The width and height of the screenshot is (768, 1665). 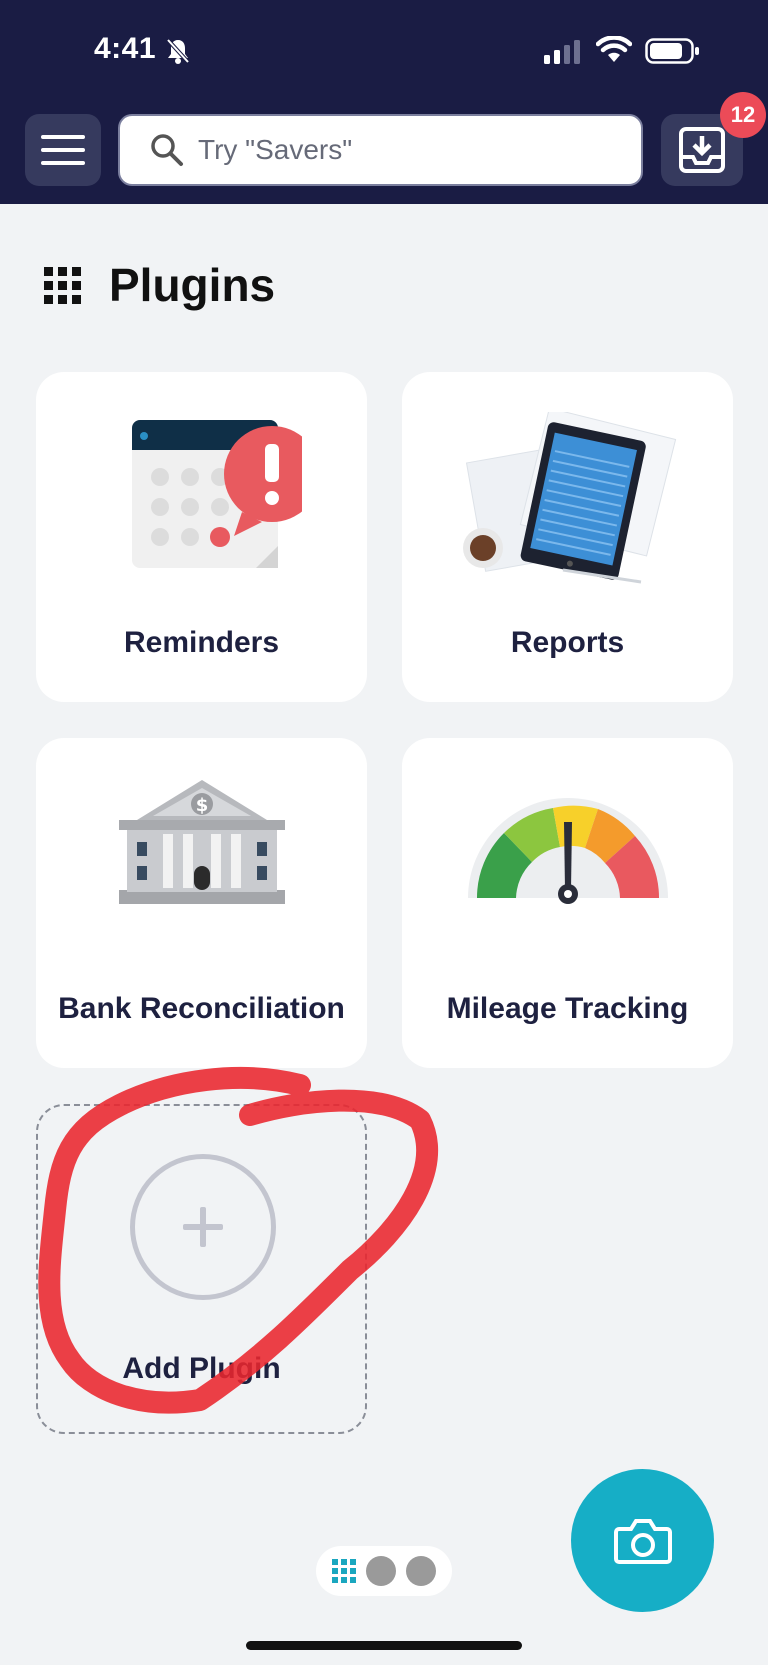 What do you see at coordinates (201, 842) in the screenshot?
I see `bank-building-icon: $` at bounding box center [201, 842].